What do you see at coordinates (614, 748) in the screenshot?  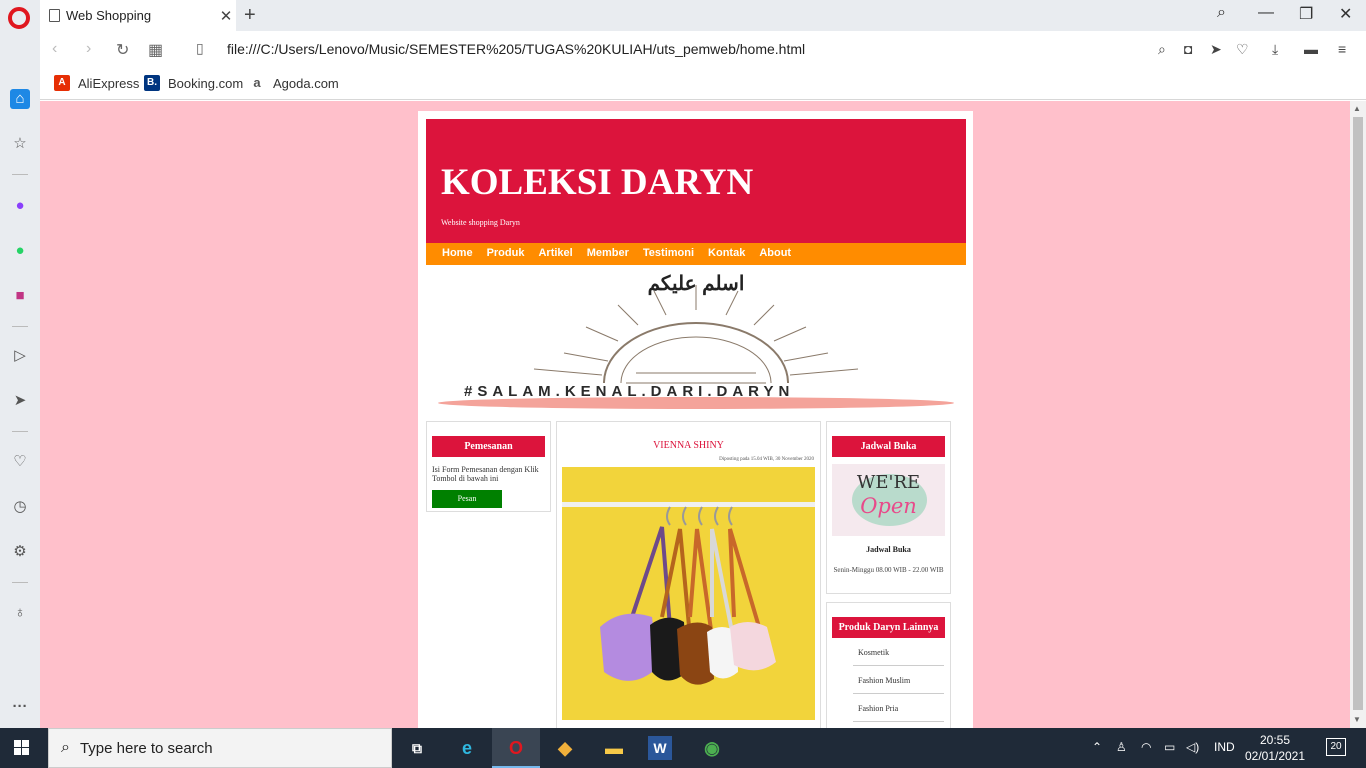 I see `file-explorer-icon: ▬` at bounding box center [614, 748].